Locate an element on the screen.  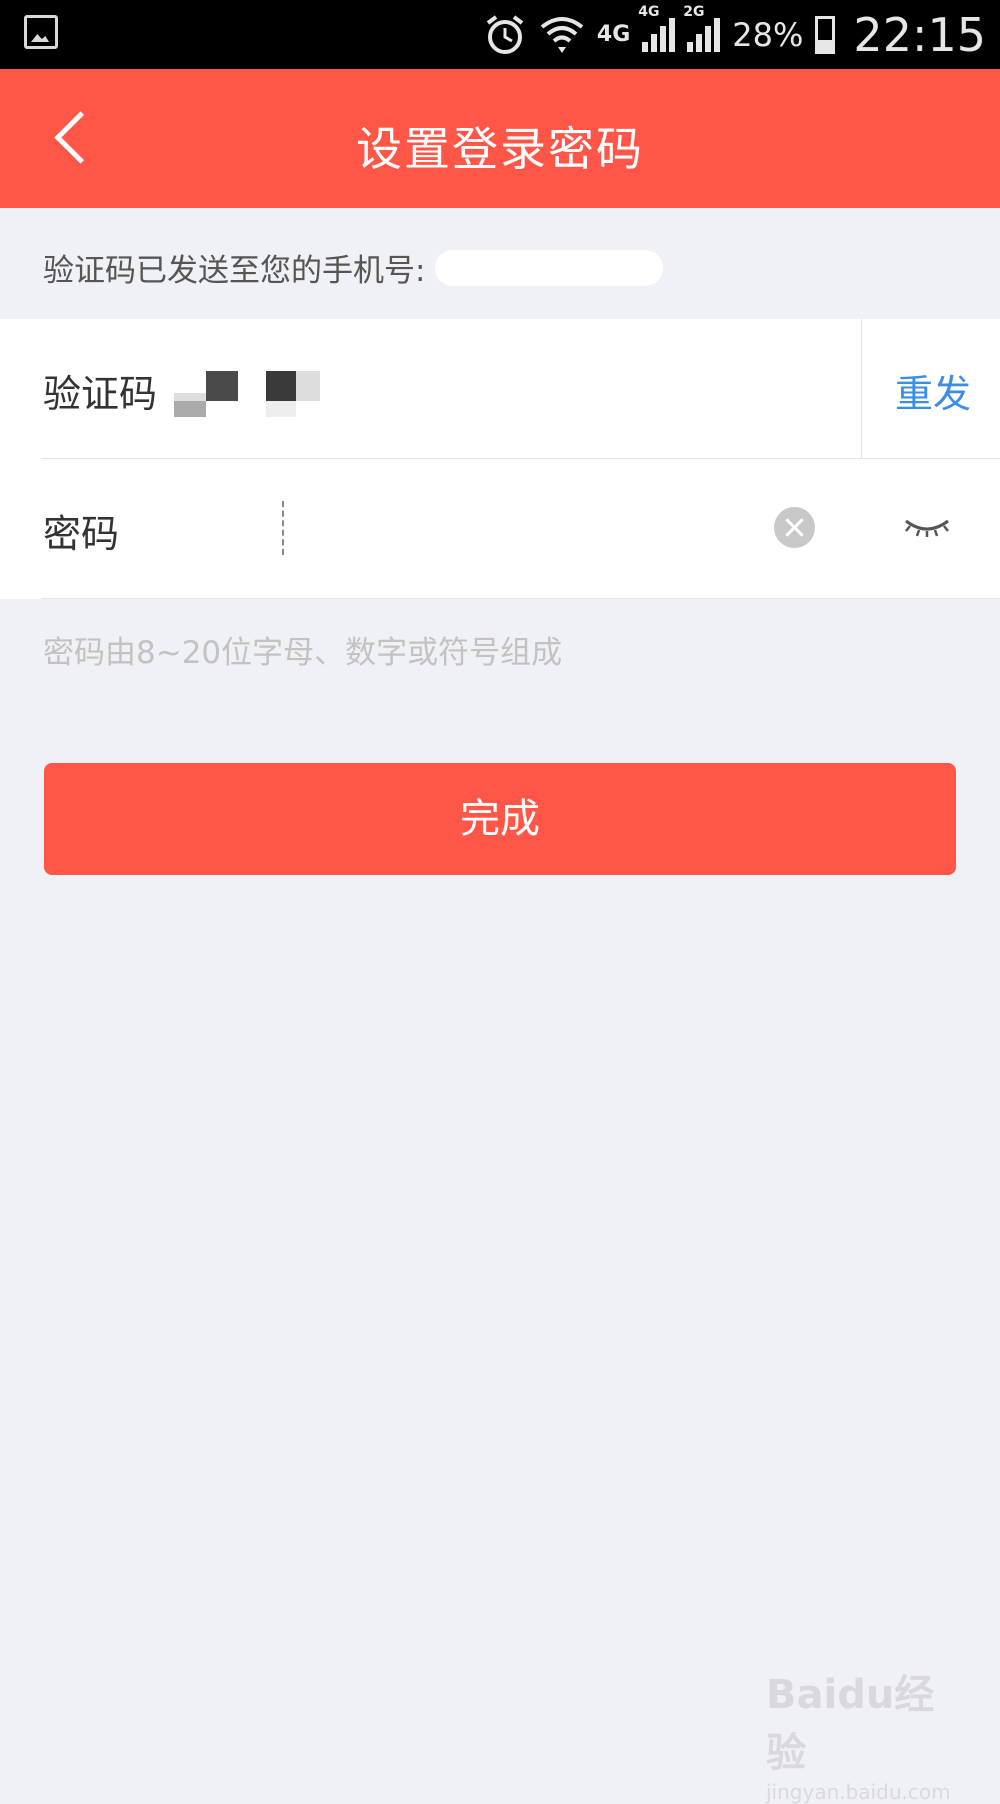
signal1-label: 4G is located at coordinates (649, 11).